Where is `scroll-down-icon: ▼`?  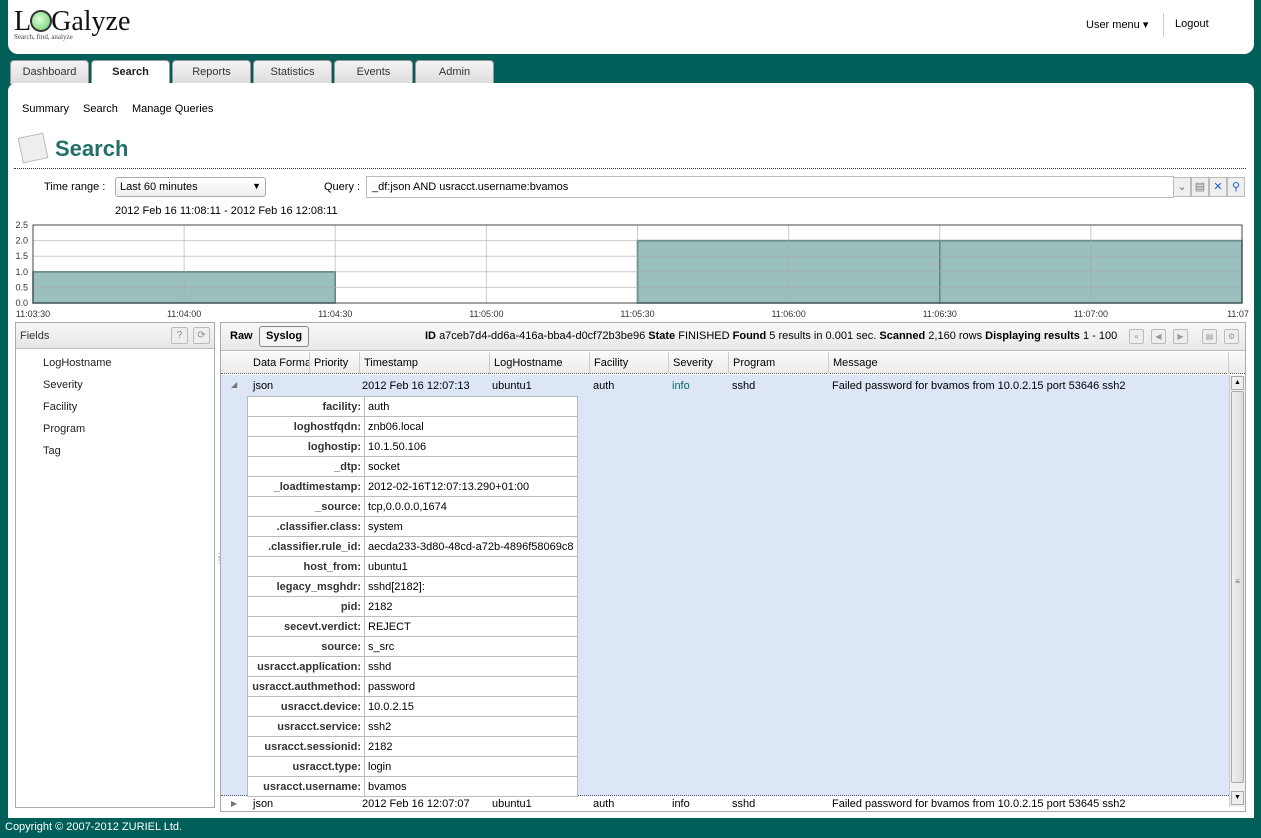
scroll-down-icon: ▼ is located at coordinates (1237, 798).